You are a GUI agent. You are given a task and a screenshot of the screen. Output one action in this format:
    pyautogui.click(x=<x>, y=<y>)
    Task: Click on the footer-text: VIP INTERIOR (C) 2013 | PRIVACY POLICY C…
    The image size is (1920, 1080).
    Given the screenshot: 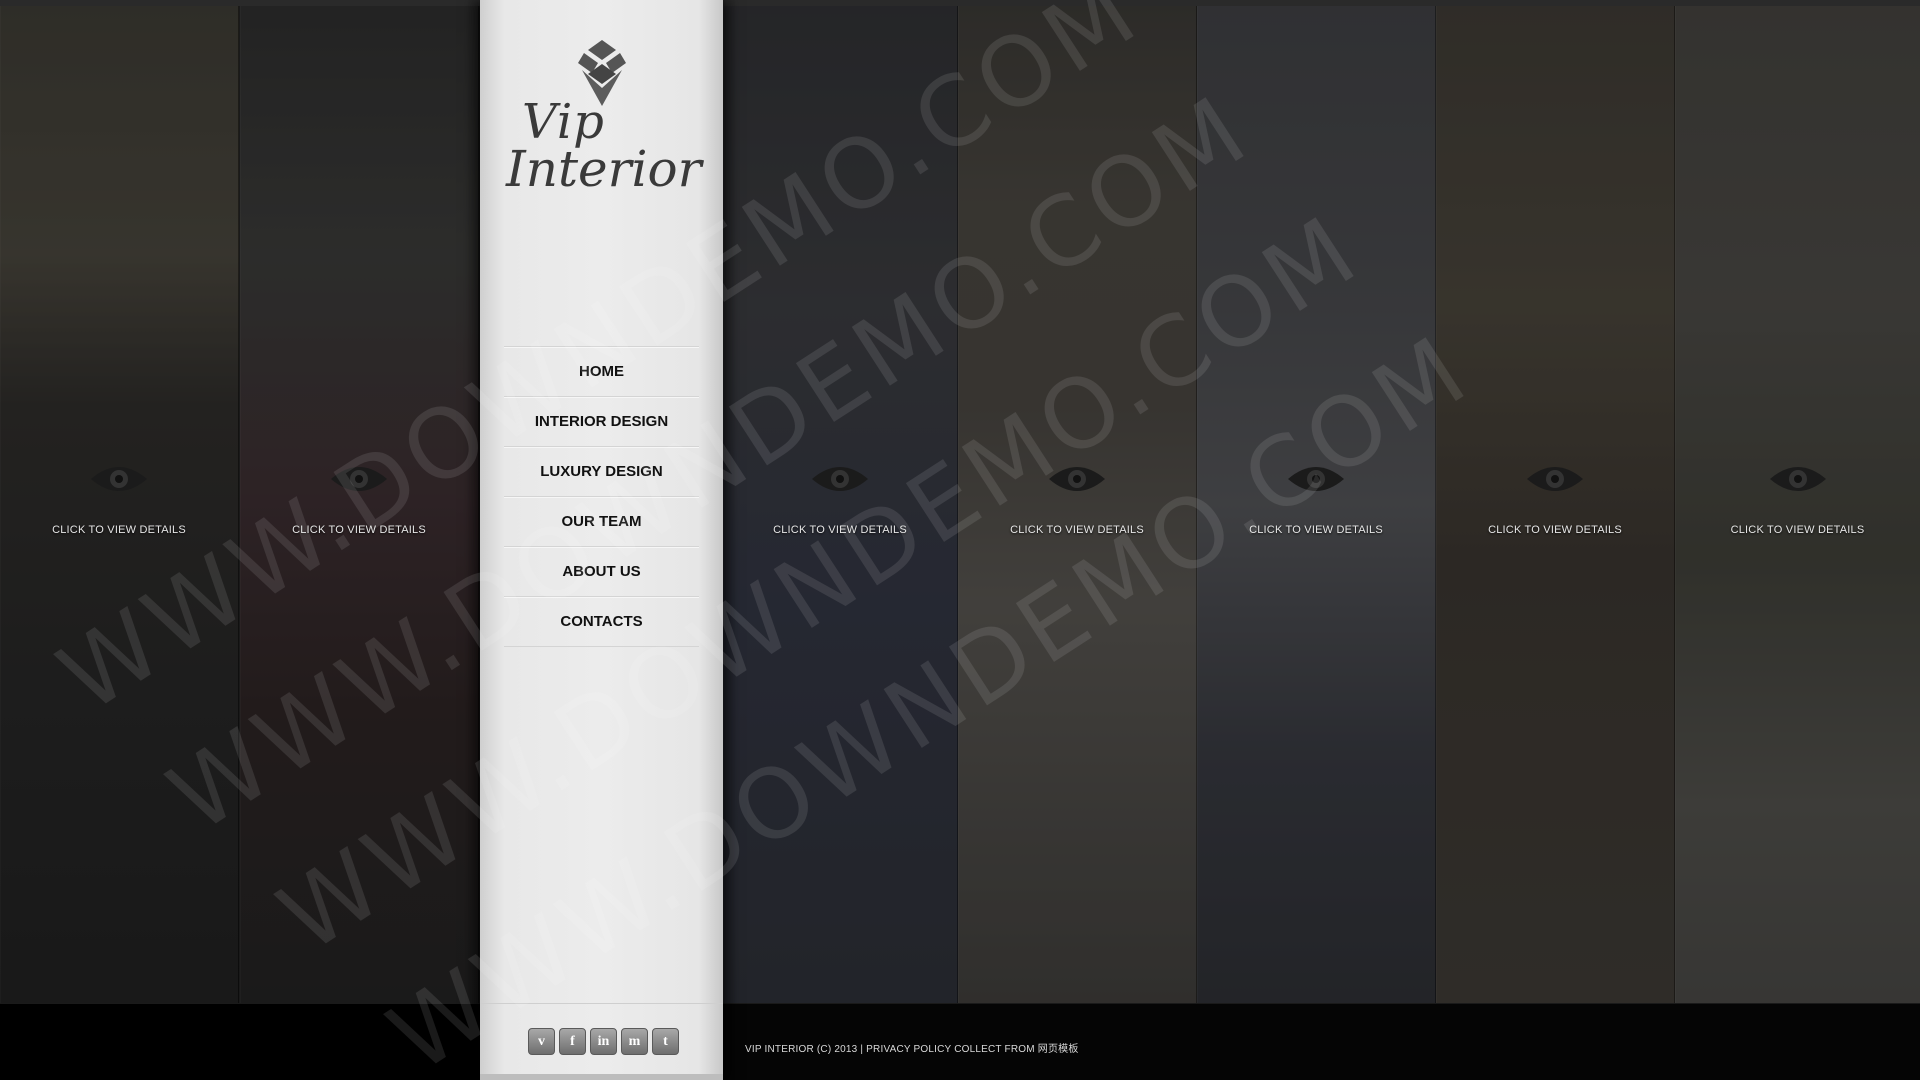 What is the action you would take?
    pyautogui.click(x=912, y=1047)
    